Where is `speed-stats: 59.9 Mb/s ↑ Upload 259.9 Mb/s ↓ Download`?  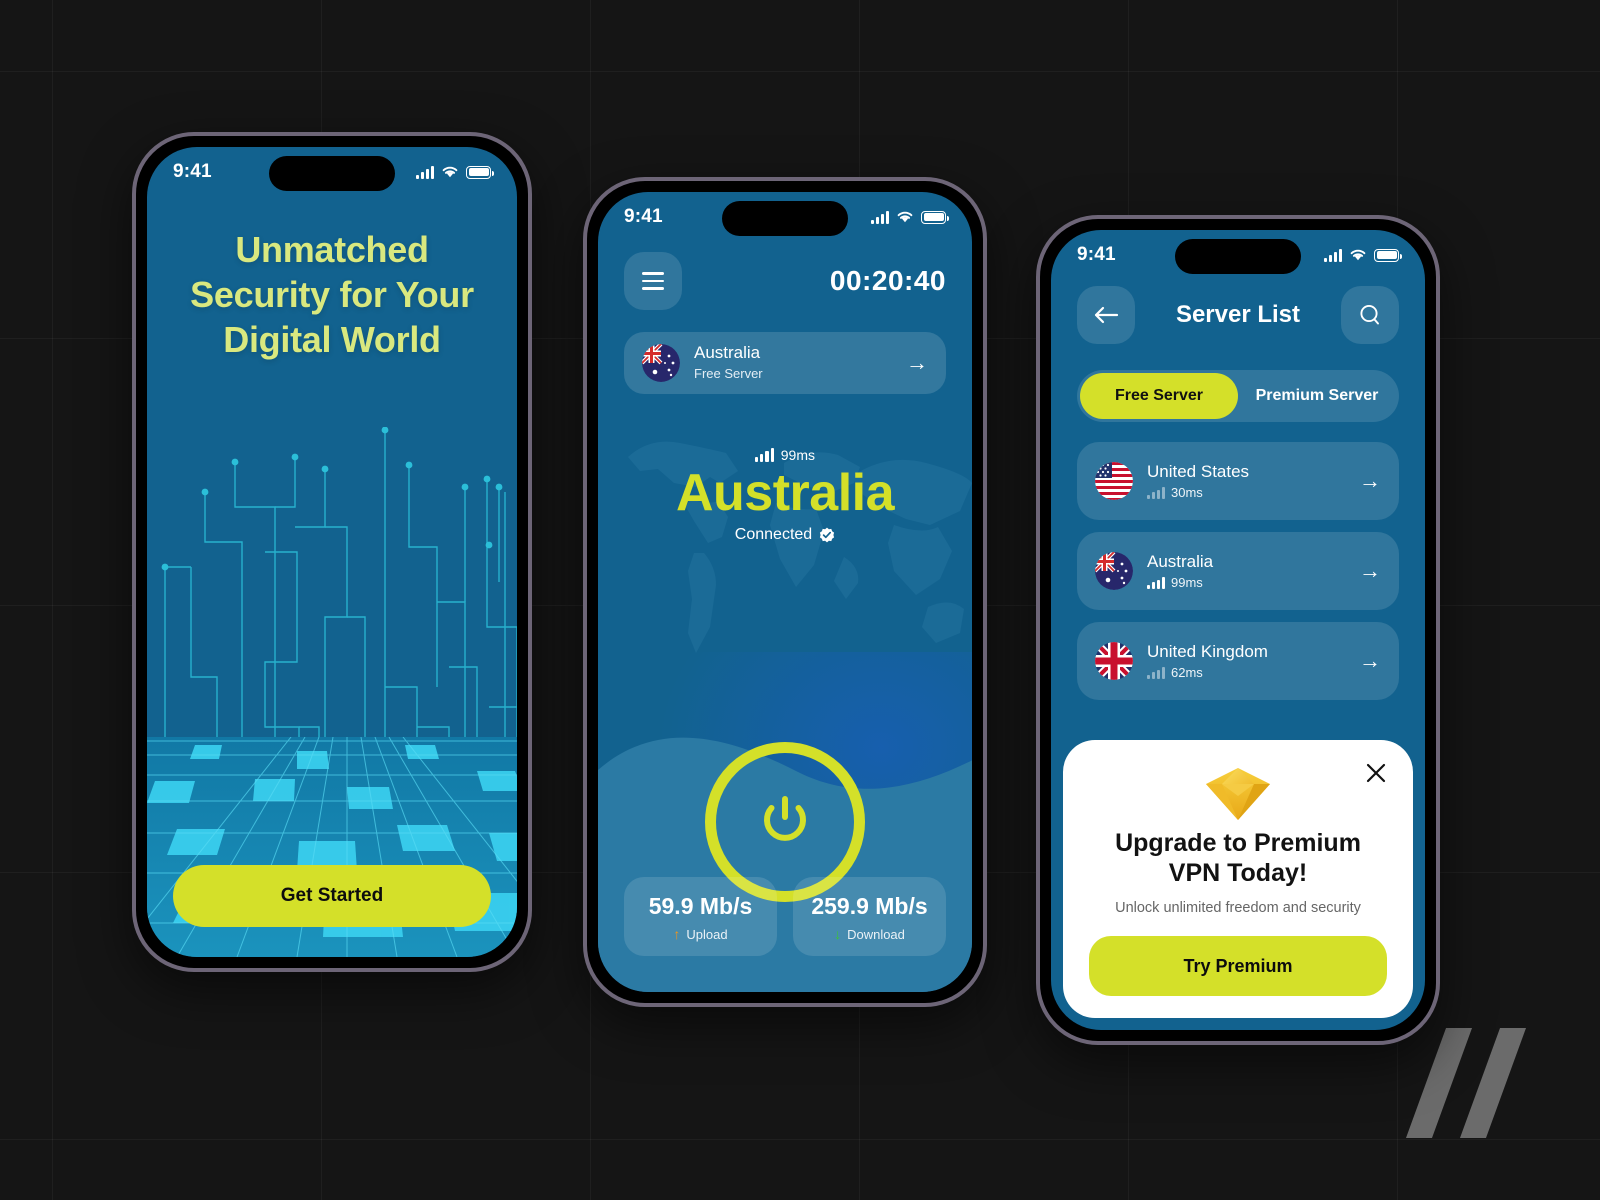
speed-stats: 59.9 Mb/s ↑ Upload 259.9 Mb/s ↓ Download is located at coordinates (785, 916).